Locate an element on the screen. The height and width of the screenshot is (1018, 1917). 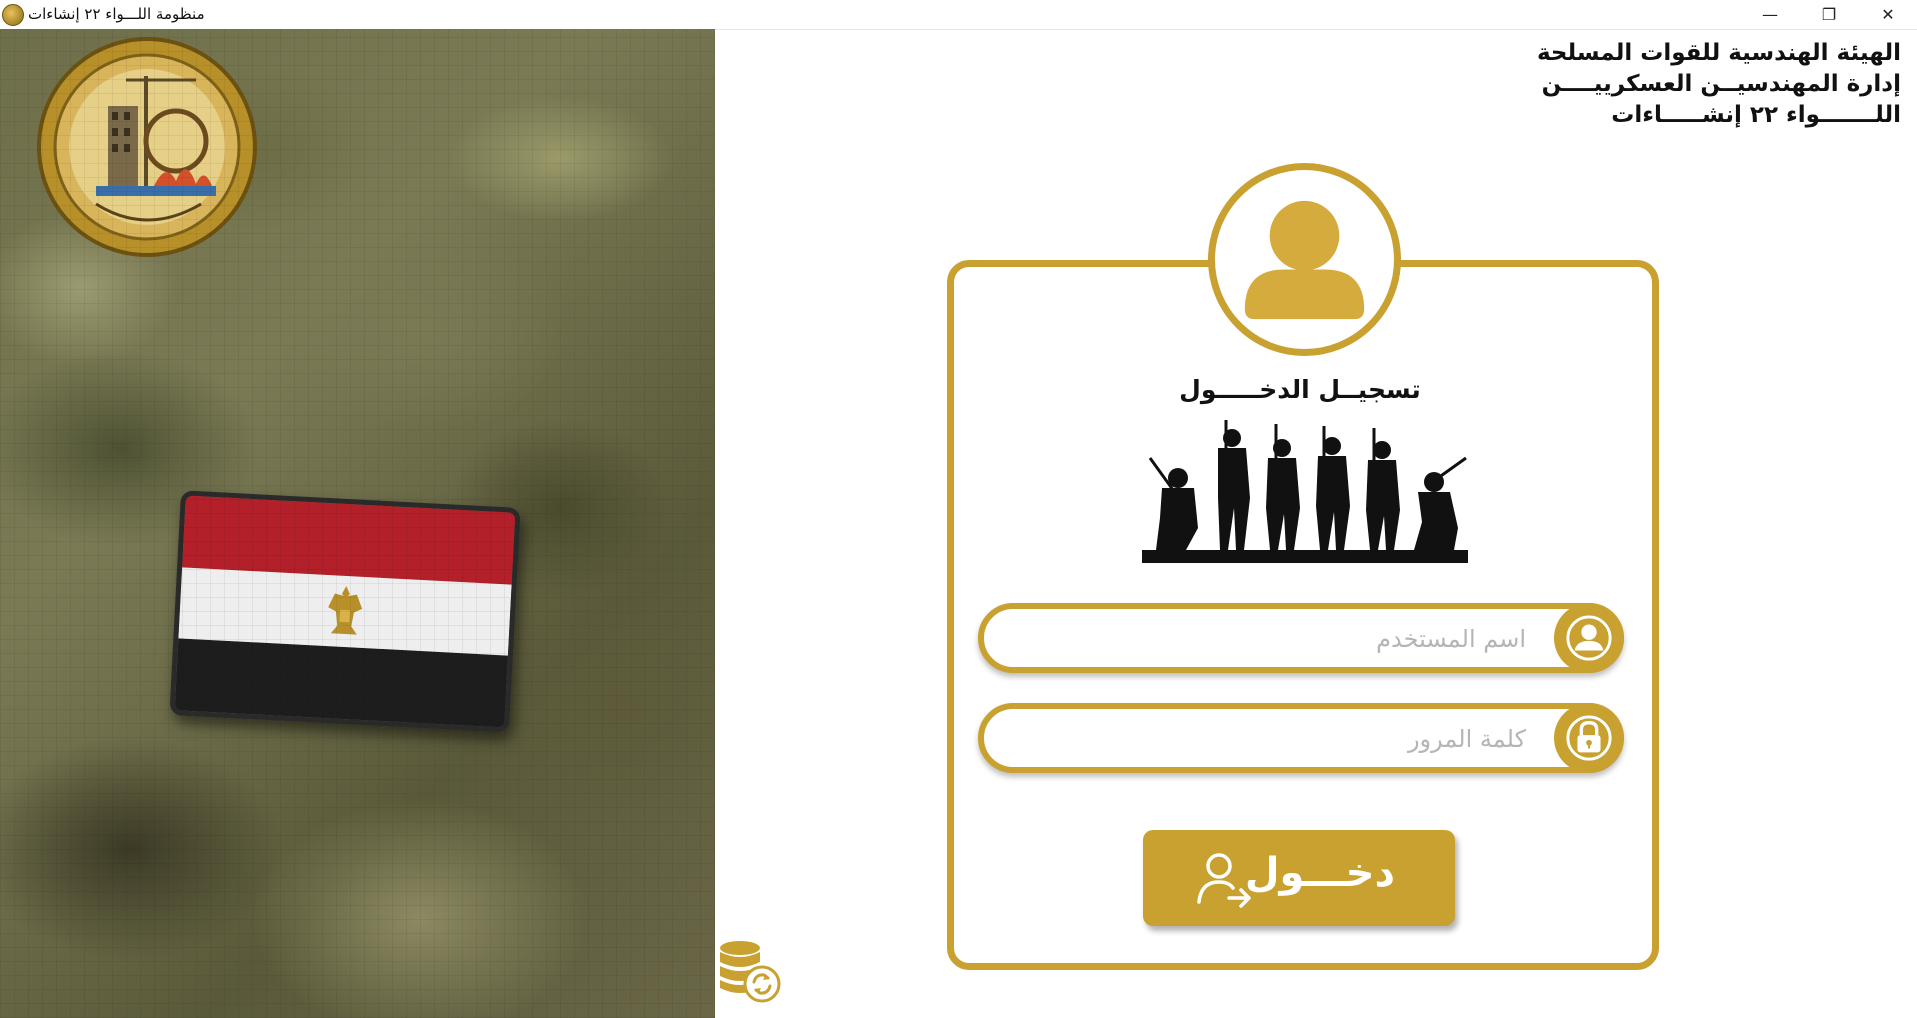
window-title: منظومة اللـــواء ٢٢ إنشاءات is located at coordinates (116, 14).